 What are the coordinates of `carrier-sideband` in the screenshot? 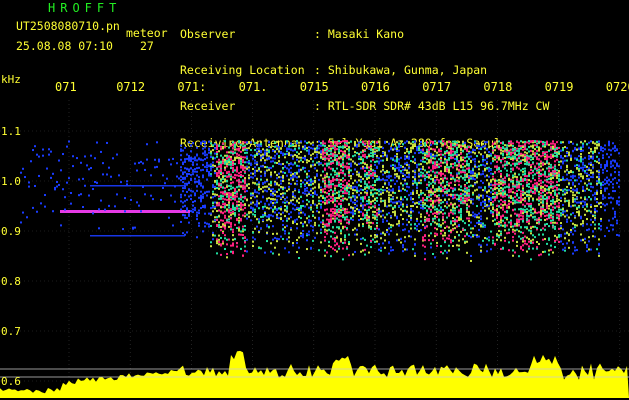 It's located at (137, 186).